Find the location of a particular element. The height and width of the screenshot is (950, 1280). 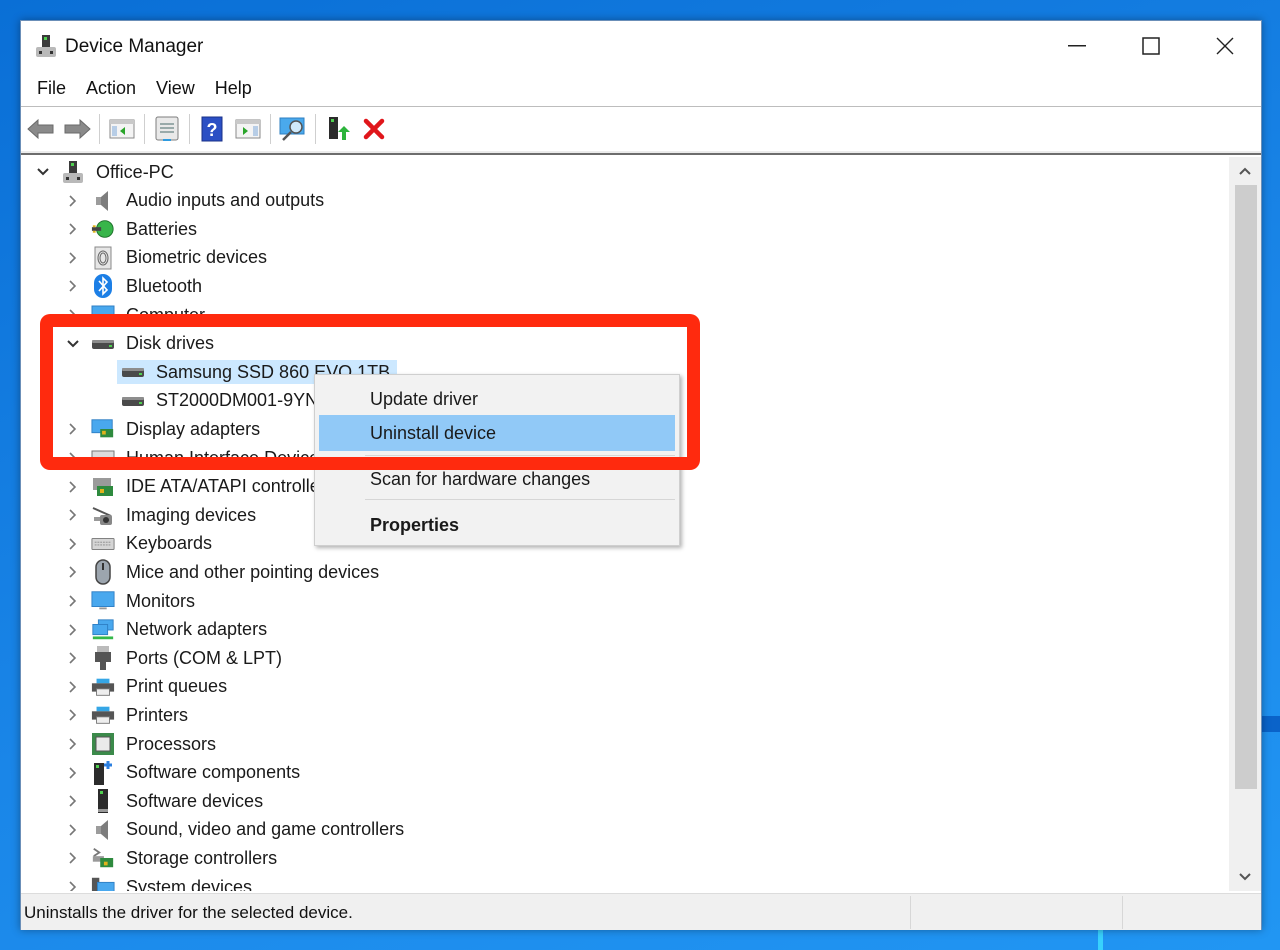

maximize-button is located at coordinates (1151, 46).